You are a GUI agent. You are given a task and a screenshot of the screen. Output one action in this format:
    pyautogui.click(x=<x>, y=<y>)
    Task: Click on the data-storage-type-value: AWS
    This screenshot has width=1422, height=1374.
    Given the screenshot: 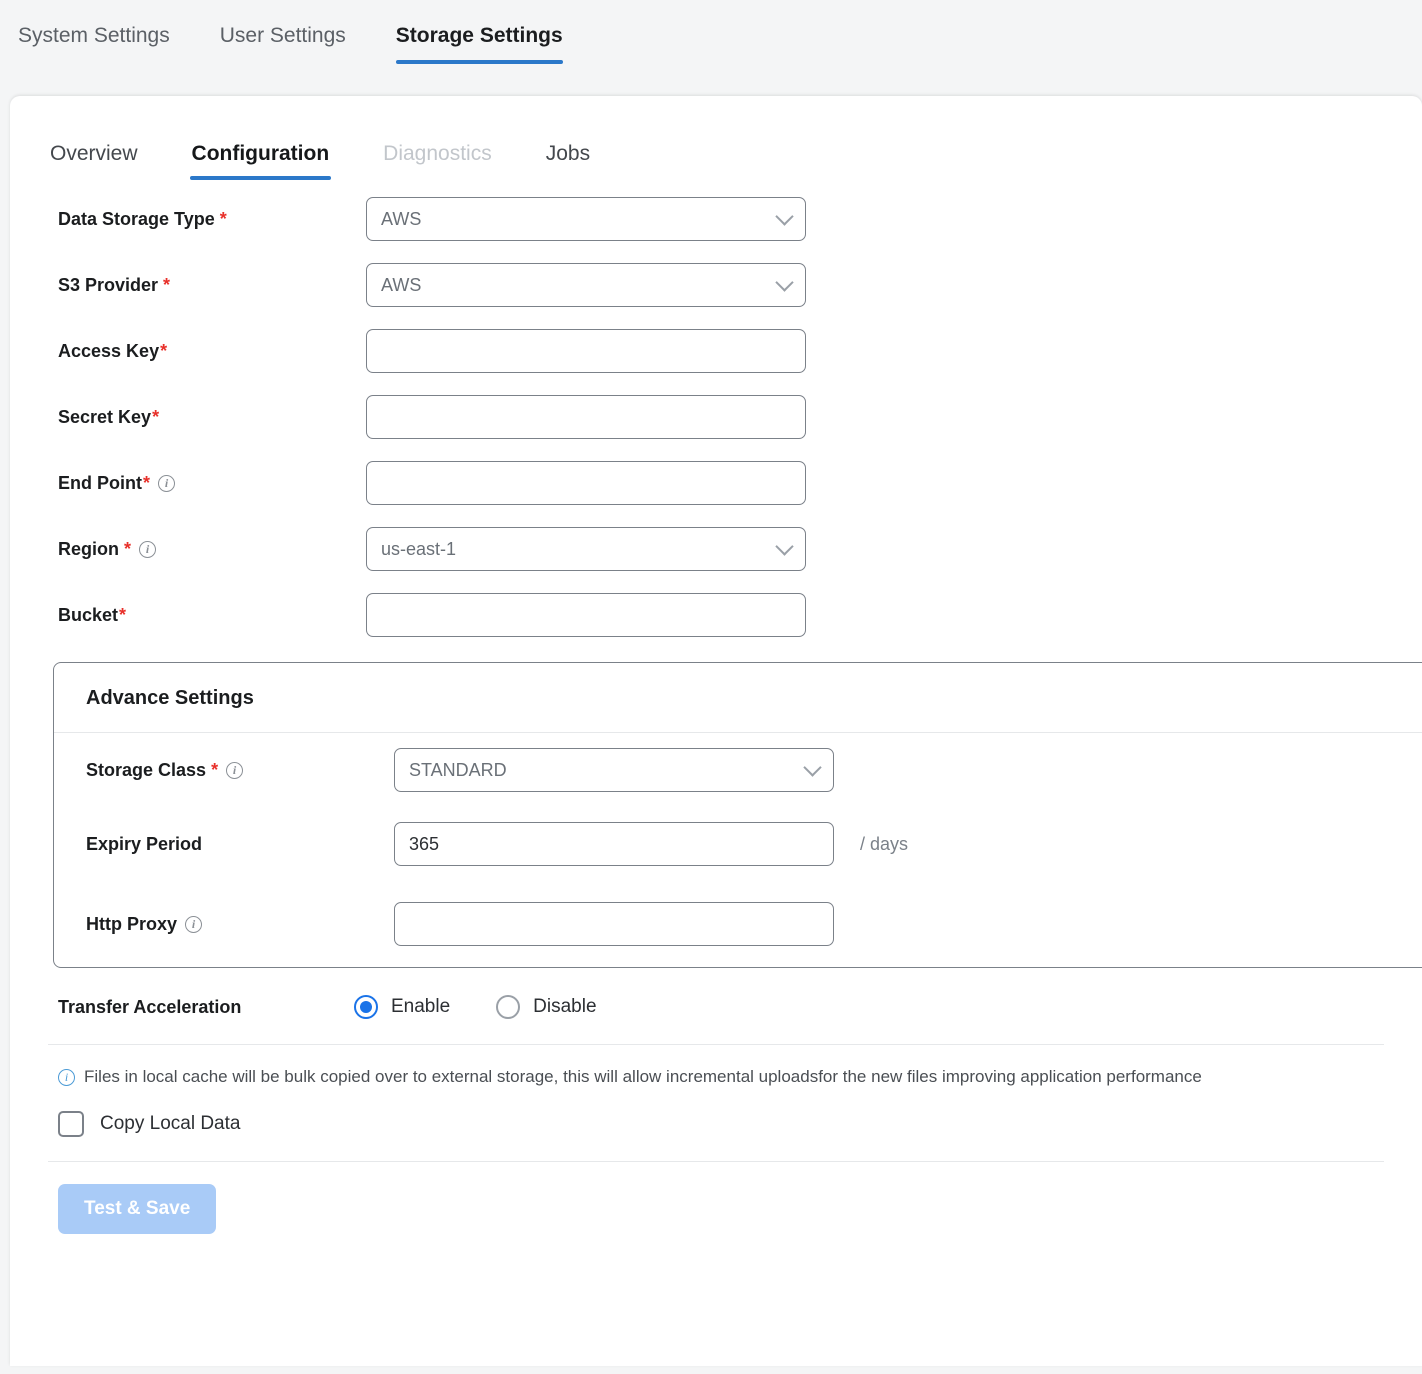 What is the action you would take?
    pyautogui.click(x=401, y=218)
    